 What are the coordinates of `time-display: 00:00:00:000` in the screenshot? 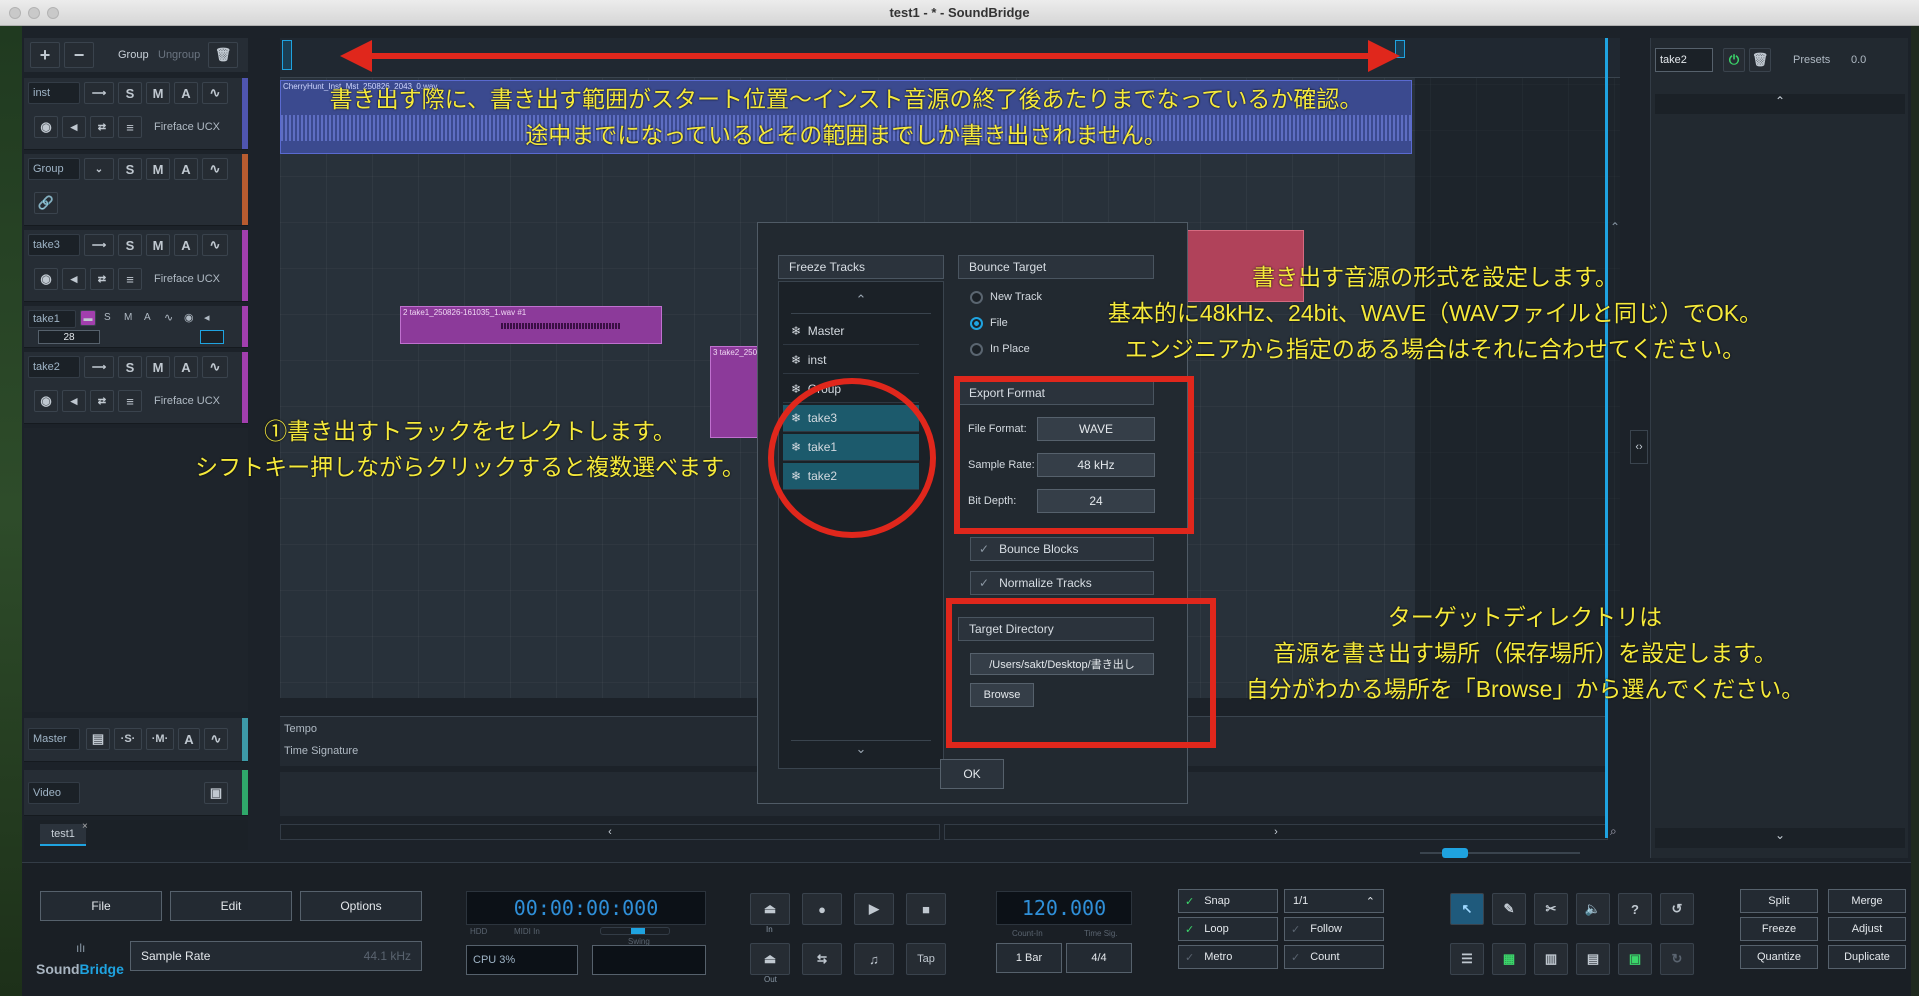 It's located at (586, 908).